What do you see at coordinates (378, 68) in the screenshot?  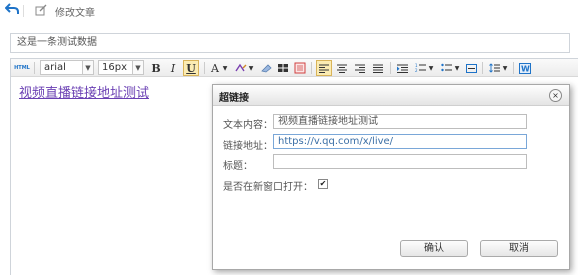 I see `align-justify-icon` at bounding box center [378, 68].